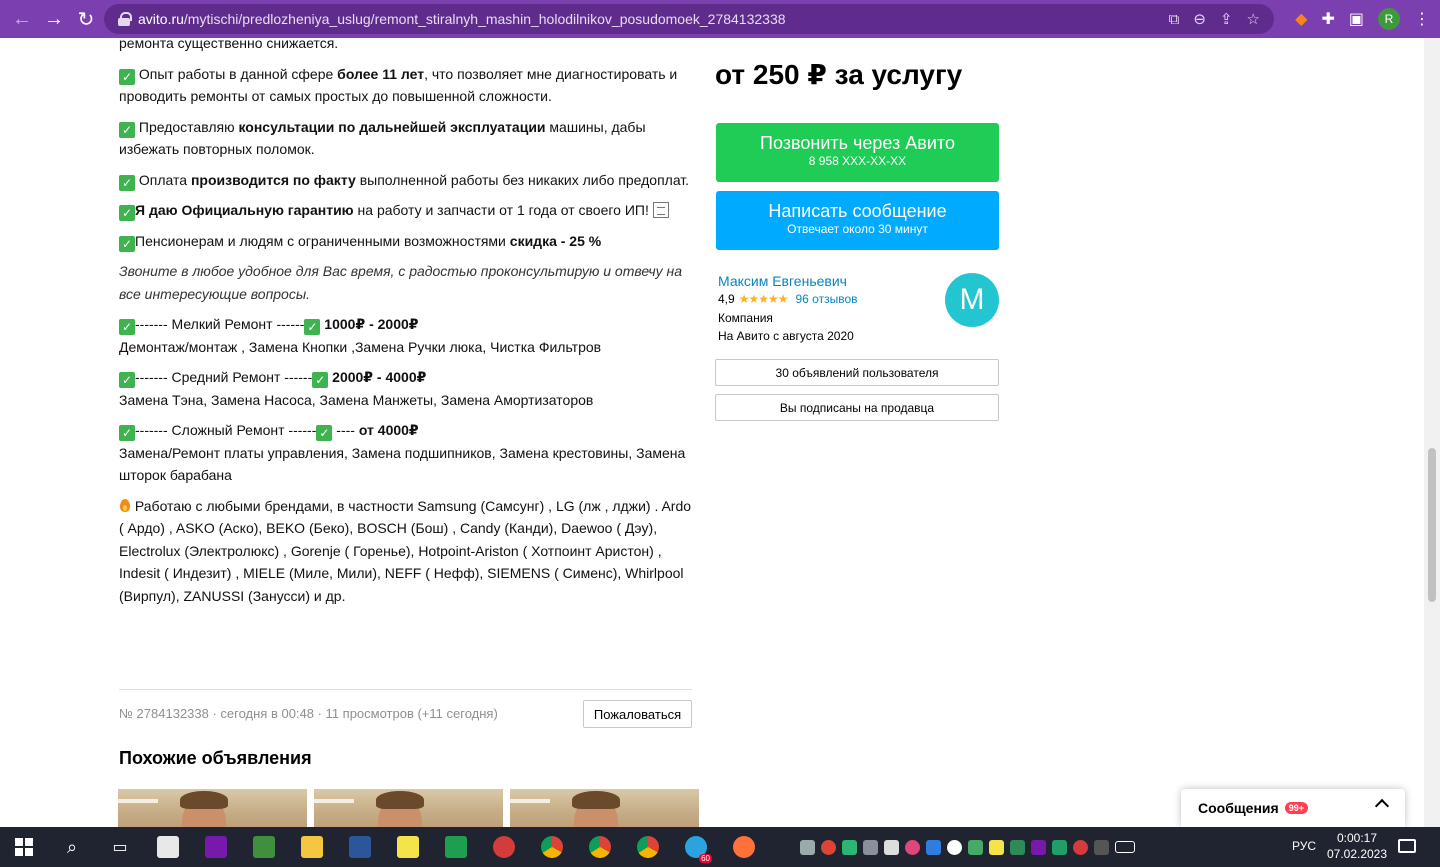  What do you see at coordinates (216, 847) in the screenshot?
I see `onenote-icon` at bounding box center [216, 847].